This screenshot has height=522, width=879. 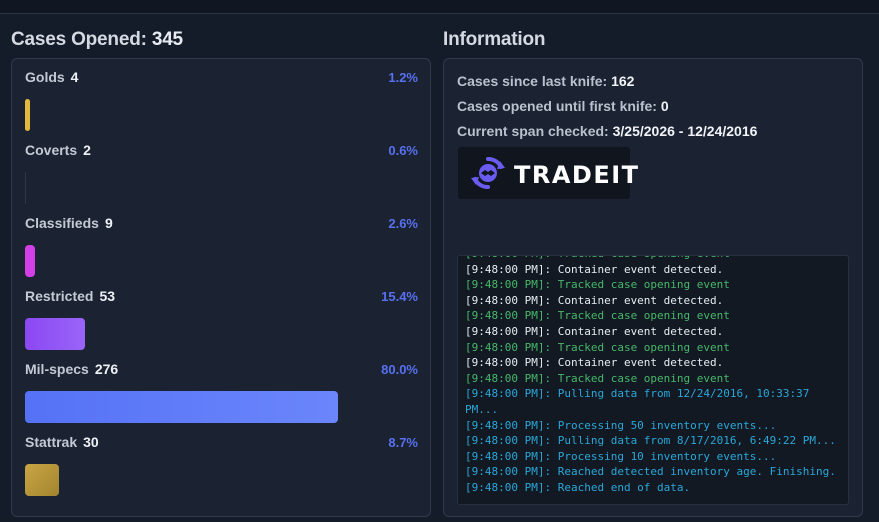 What do you see at coordinates (87, 150) in the screenshot?
I see `rarity-count: 2` at bounding box center [87, 150].